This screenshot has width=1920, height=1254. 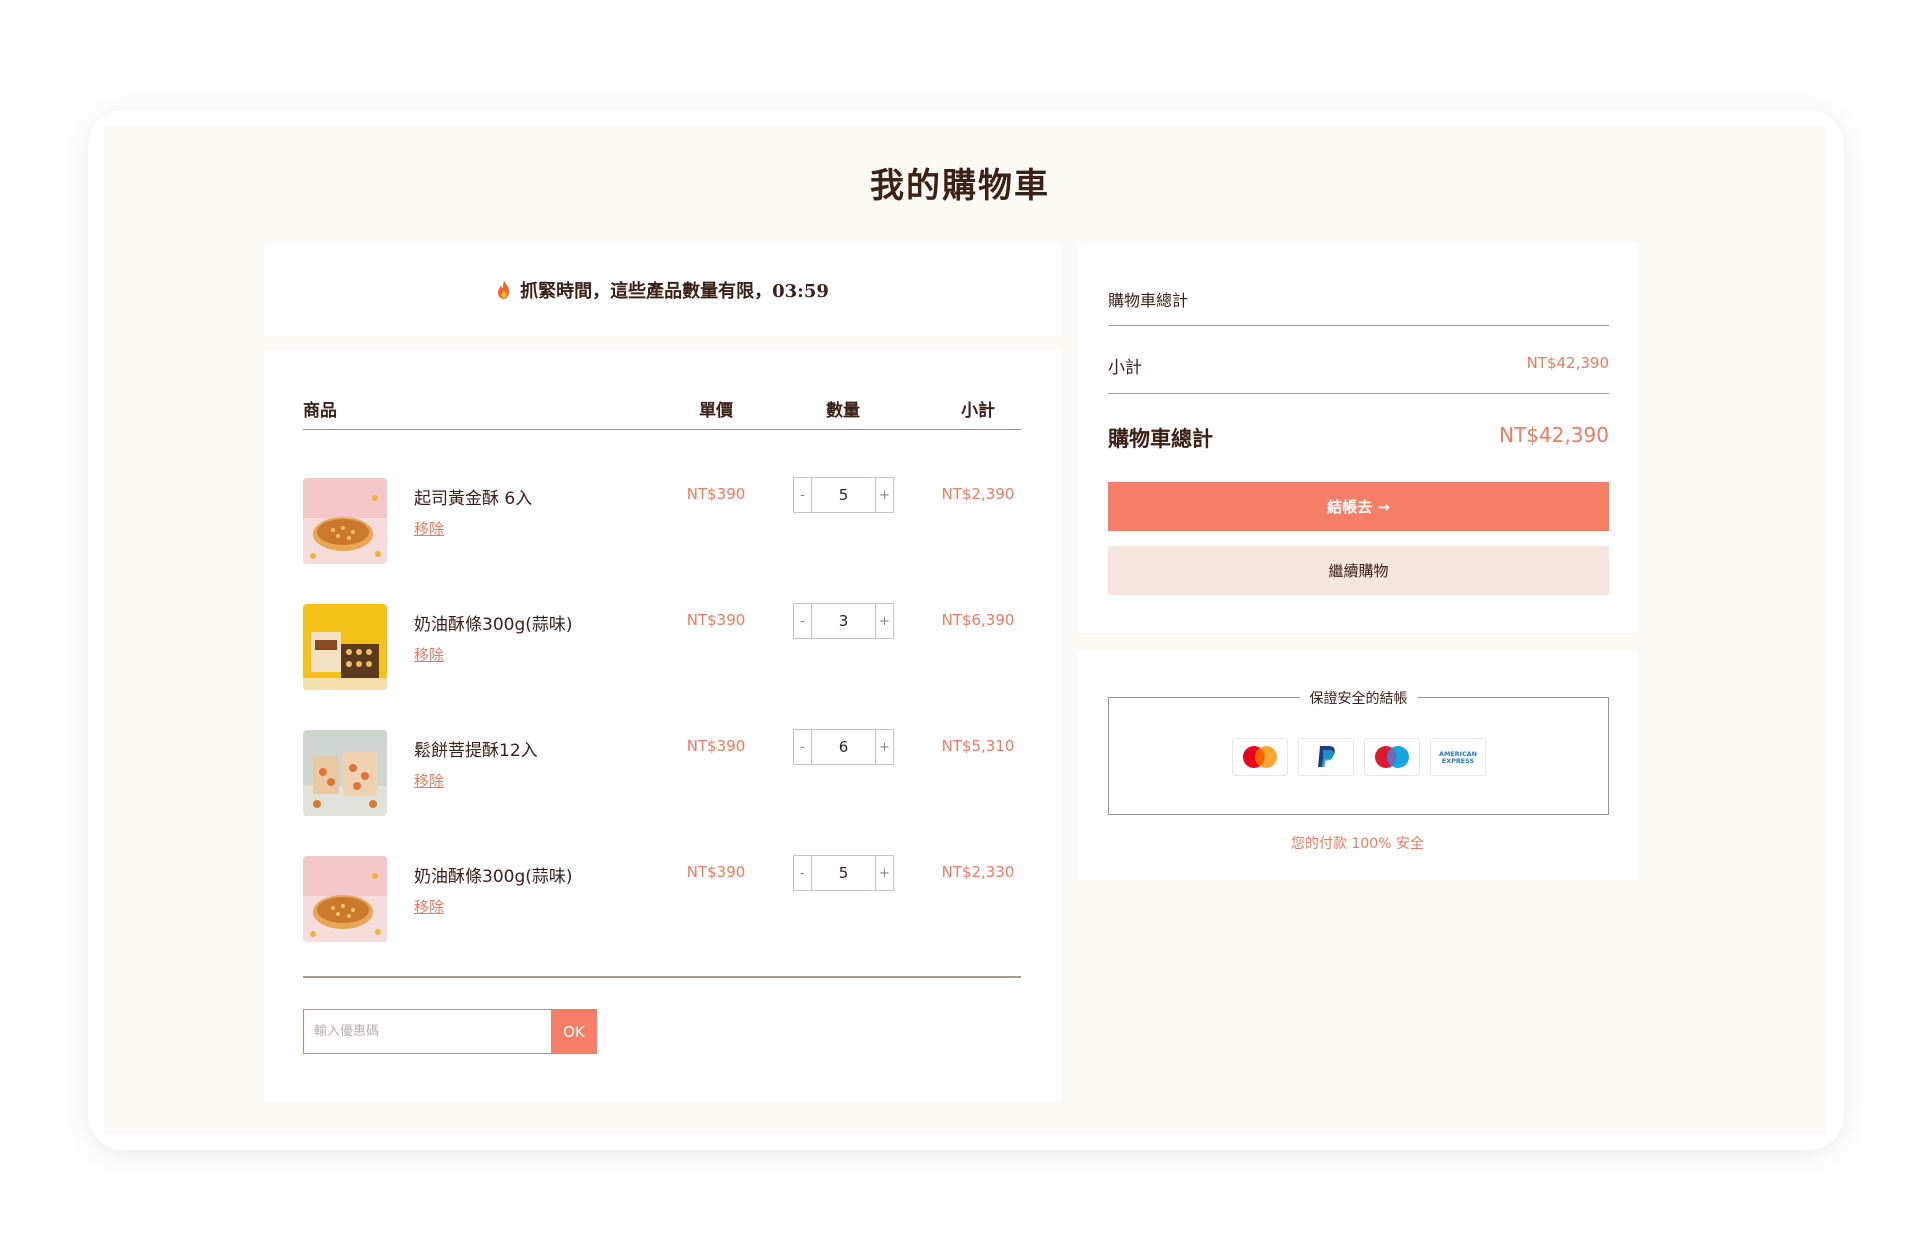 I want to click on secure-payment-note: 您的付款 100% 安全, so click(x=1357, y=844).